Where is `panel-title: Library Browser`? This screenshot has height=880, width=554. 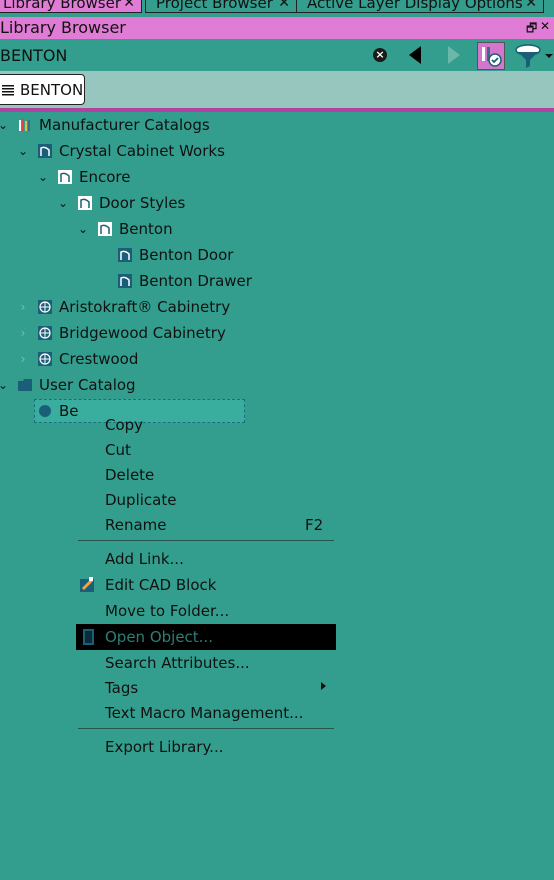 panel-title: Library Browser is located at coordinates (63, 27).